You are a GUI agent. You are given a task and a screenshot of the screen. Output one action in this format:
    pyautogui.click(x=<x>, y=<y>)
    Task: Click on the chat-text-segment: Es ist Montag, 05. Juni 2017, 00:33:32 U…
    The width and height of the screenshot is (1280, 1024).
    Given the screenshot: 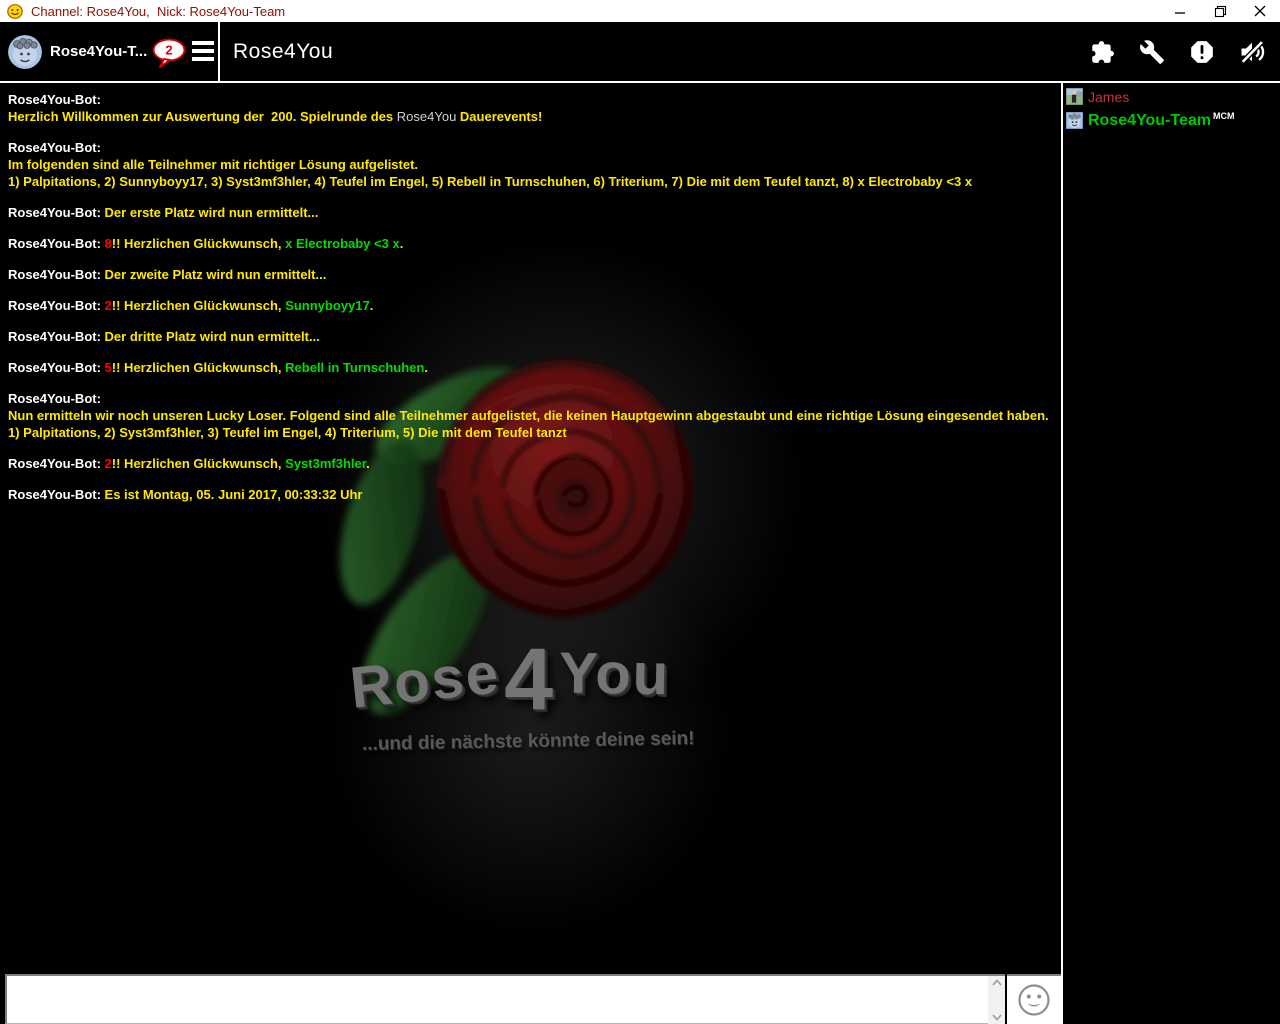 What is the action you would take?
    pyautogui.click(x=233, y=494)
    